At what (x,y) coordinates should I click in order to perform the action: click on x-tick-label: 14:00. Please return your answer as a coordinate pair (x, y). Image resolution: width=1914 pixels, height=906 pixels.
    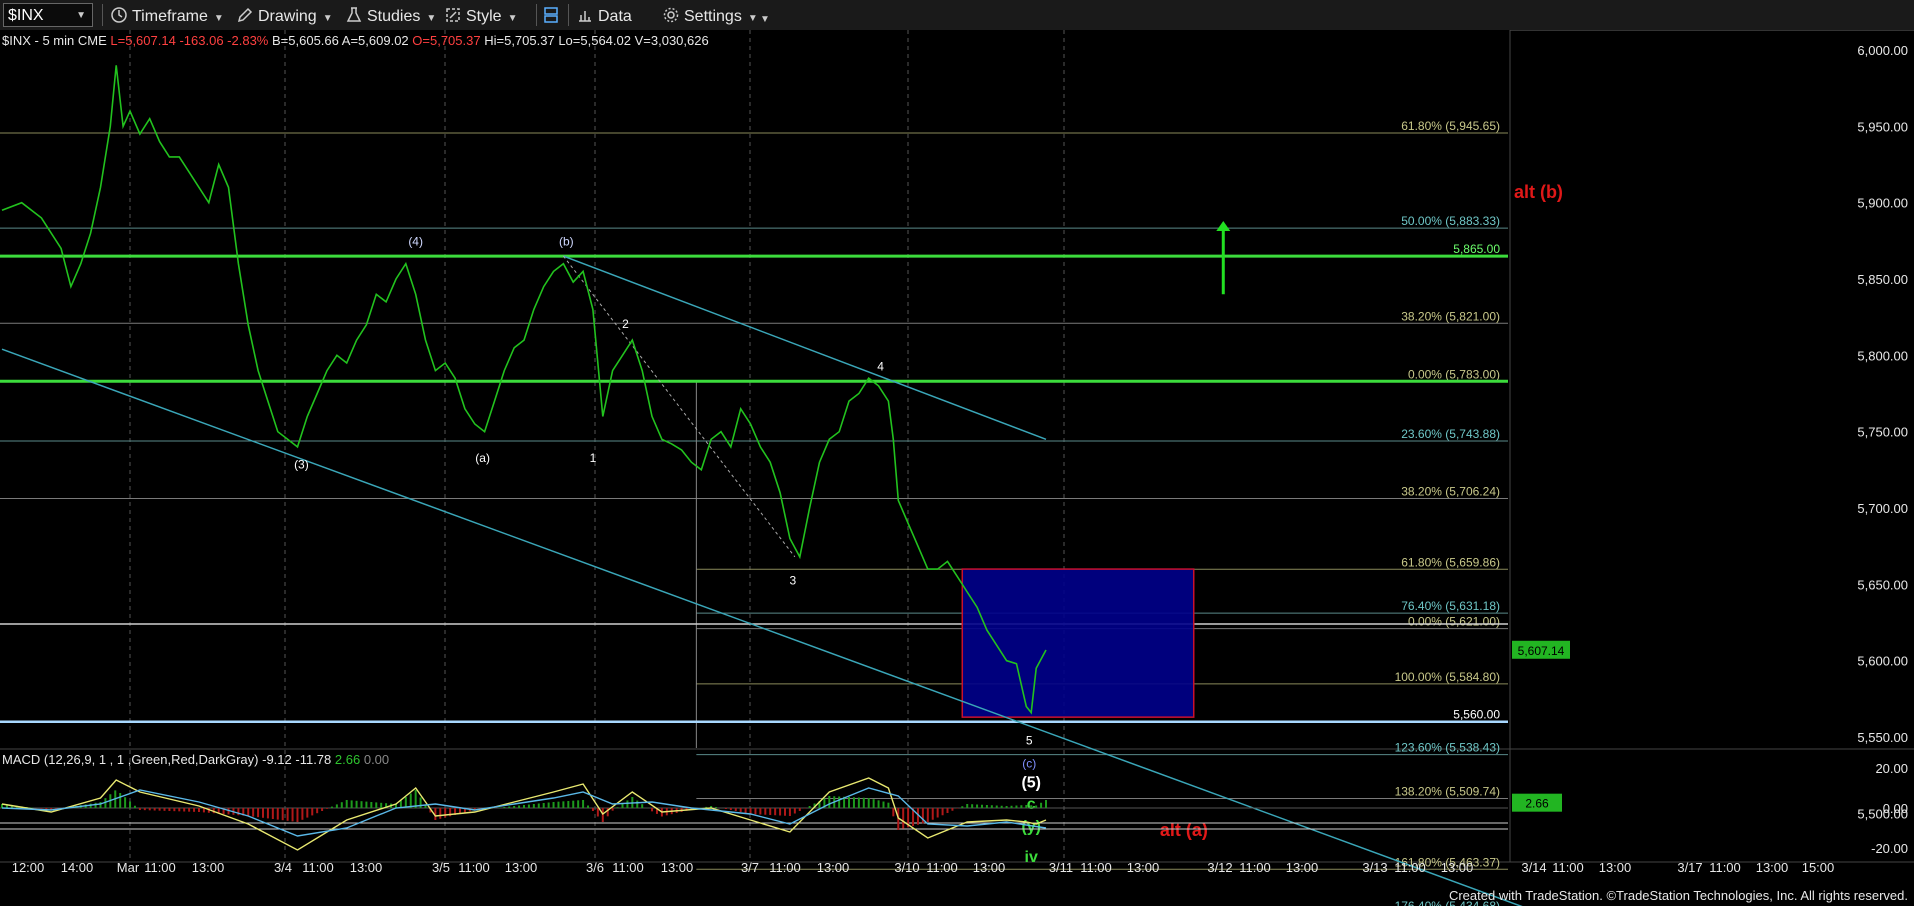
    Looking at the image, I should click on (77, 867).